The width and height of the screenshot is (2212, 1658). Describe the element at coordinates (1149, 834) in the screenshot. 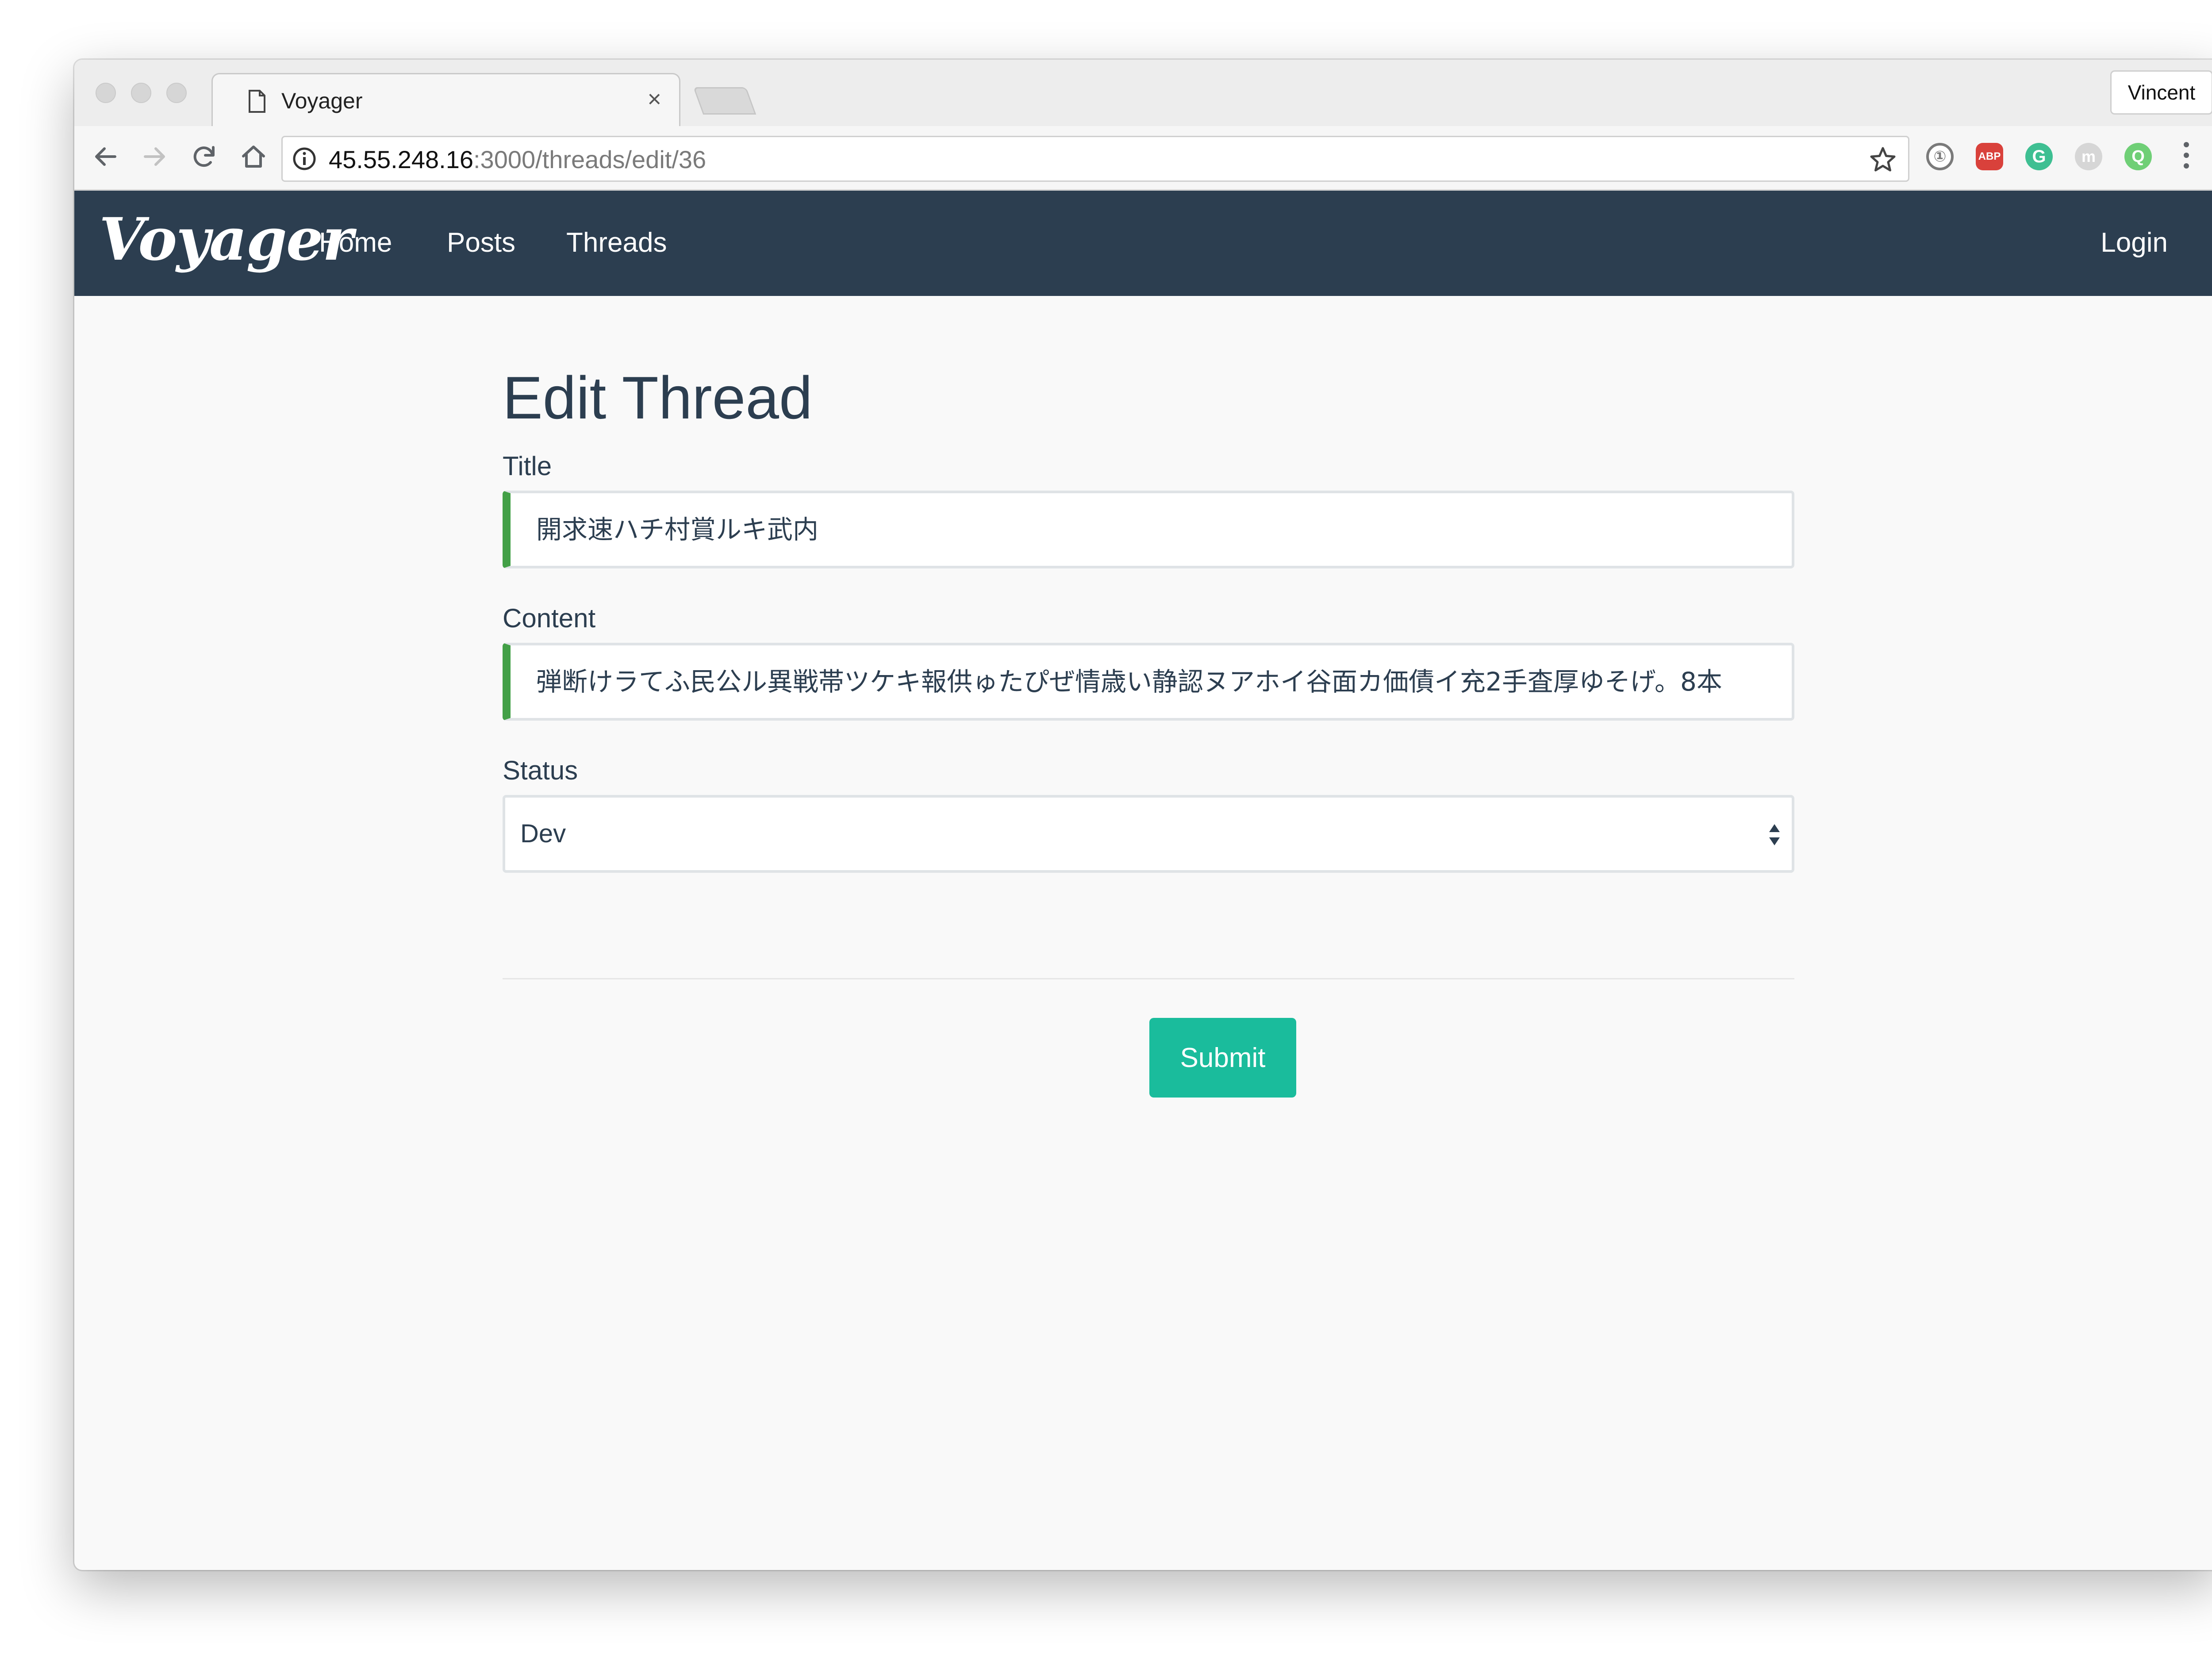

I see `status-select: Dev` at that location.